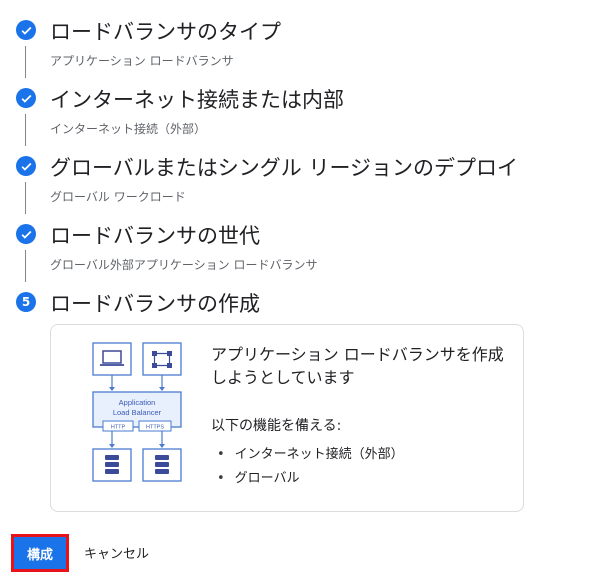 The height and width of the screenshot is (587, 610). What do you see at coordinates (165, 31) in the screenshot?
I see `step-1-title: ロードバランサのタイプ` at bounding box center [165, 31].